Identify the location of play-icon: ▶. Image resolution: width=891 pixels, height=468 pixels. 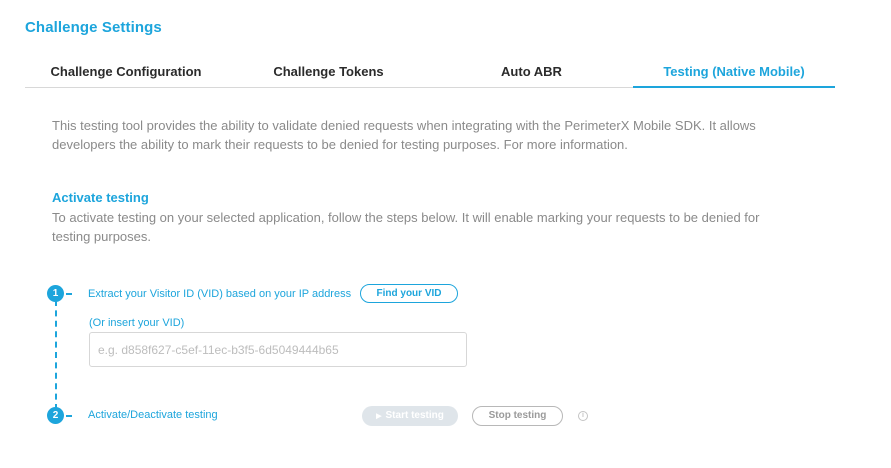
(379, 416).